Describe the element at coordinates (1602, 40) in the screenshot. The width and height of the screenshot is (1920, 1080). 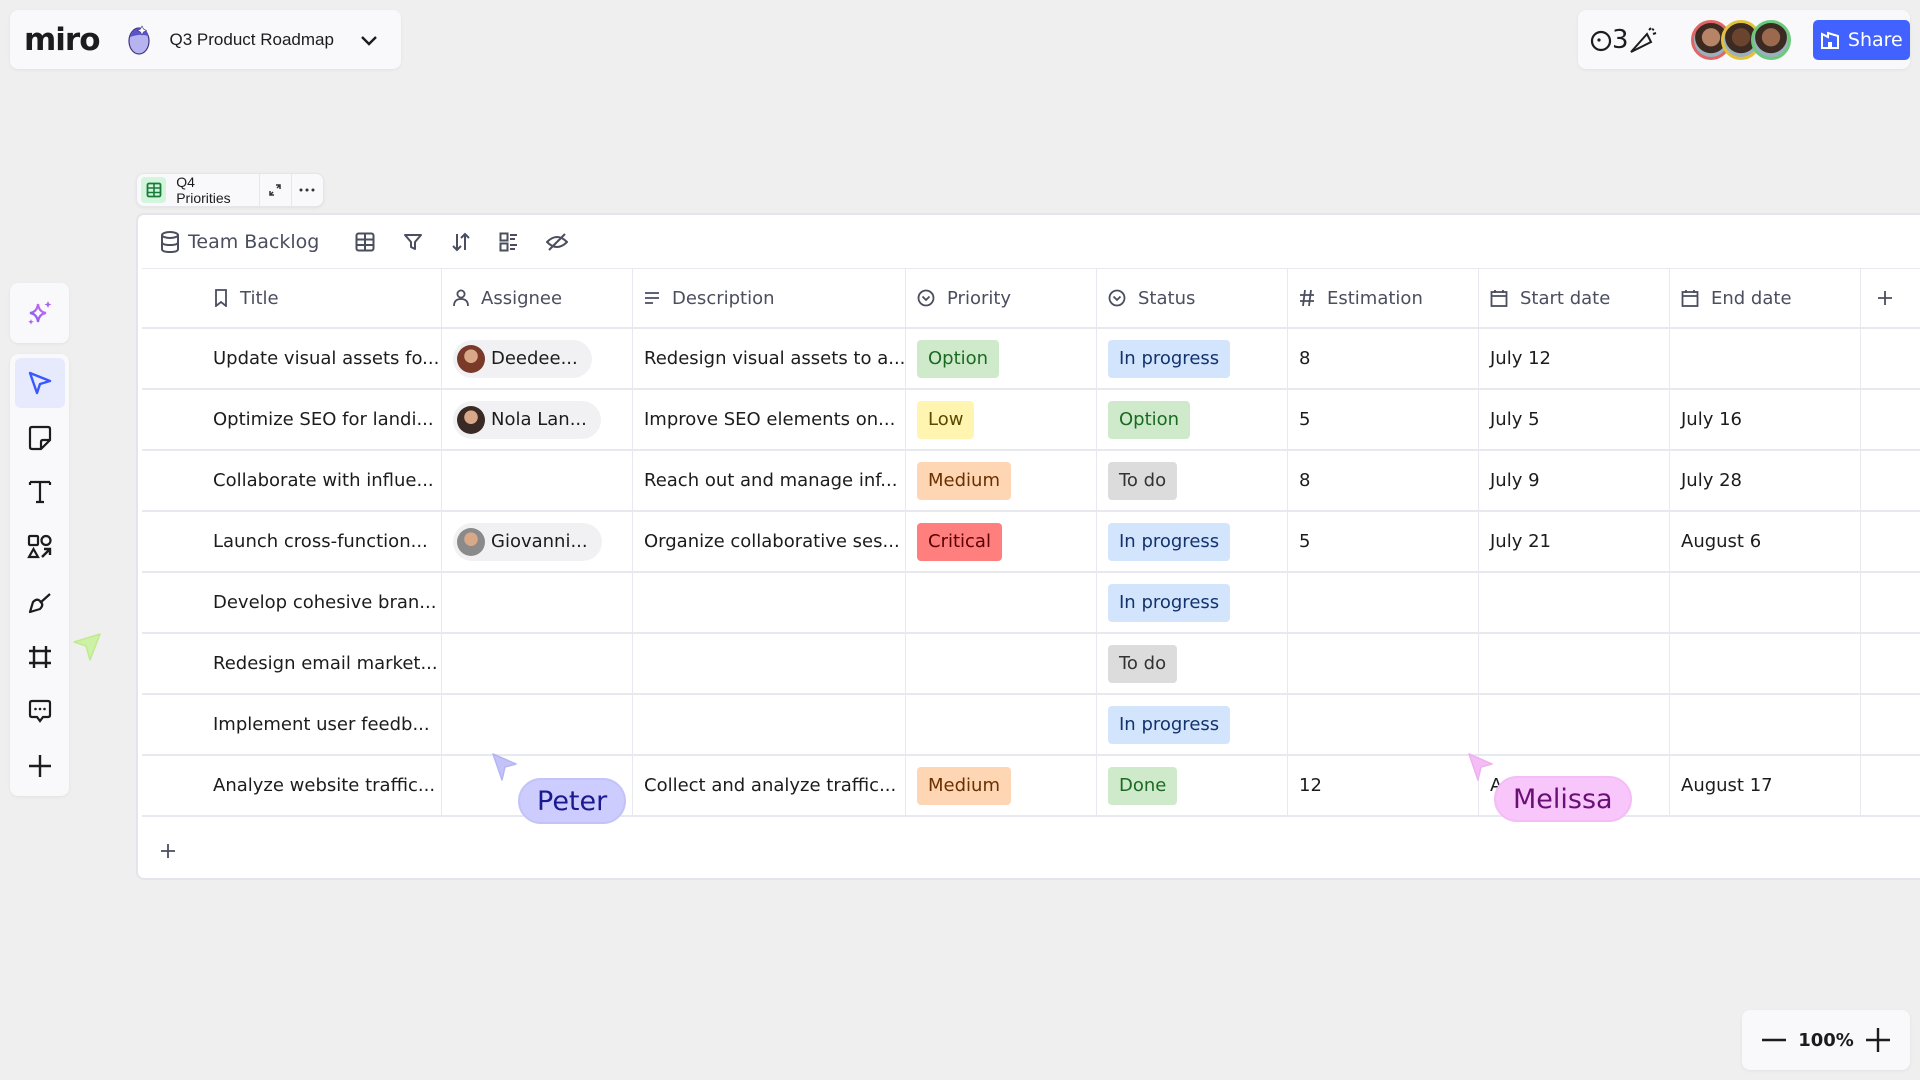
I see `timer-icon` at that location.